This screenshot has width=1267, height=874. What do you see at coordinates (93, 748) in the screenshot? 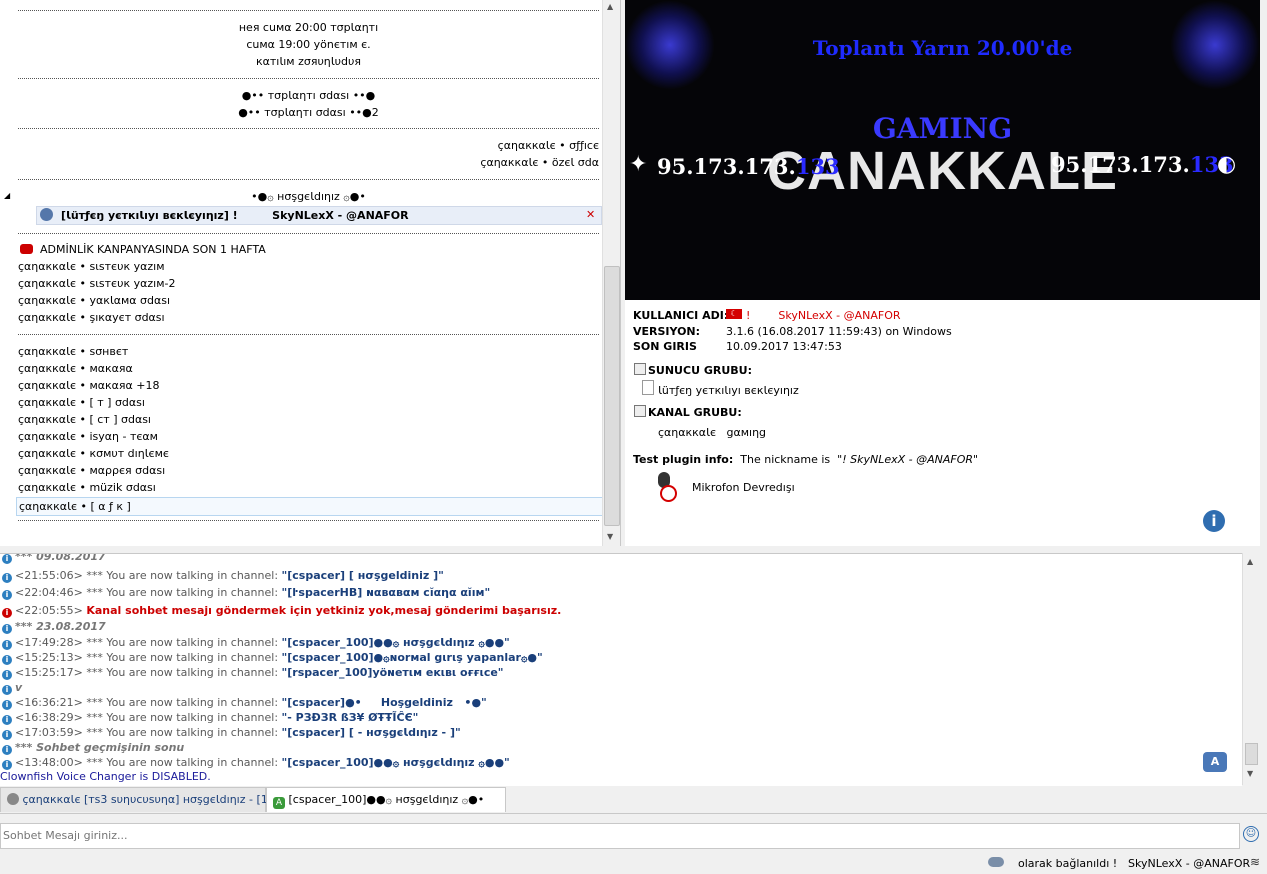
I see `chat-history-end: i *** Sohbet geçmişinin sonu` at bounding box center [93, 748].